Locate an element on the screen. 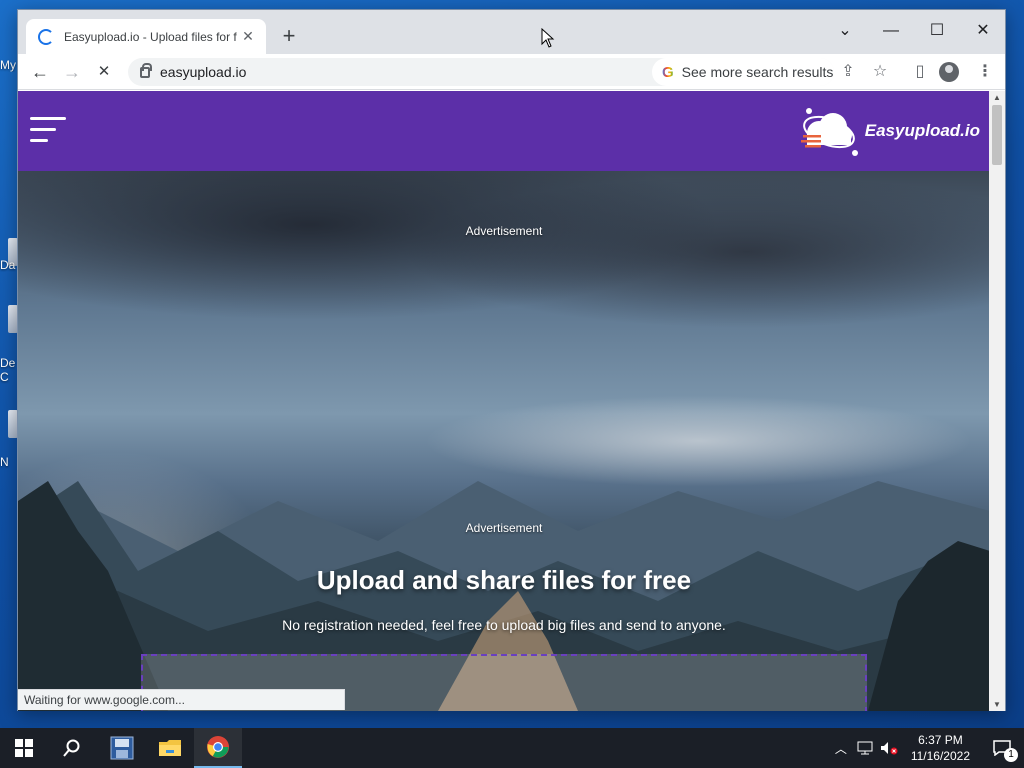 The width and height of the screenshot is (1024, 768). menu-kebab-icon: ⋮ is located at coordinates (985, 72).